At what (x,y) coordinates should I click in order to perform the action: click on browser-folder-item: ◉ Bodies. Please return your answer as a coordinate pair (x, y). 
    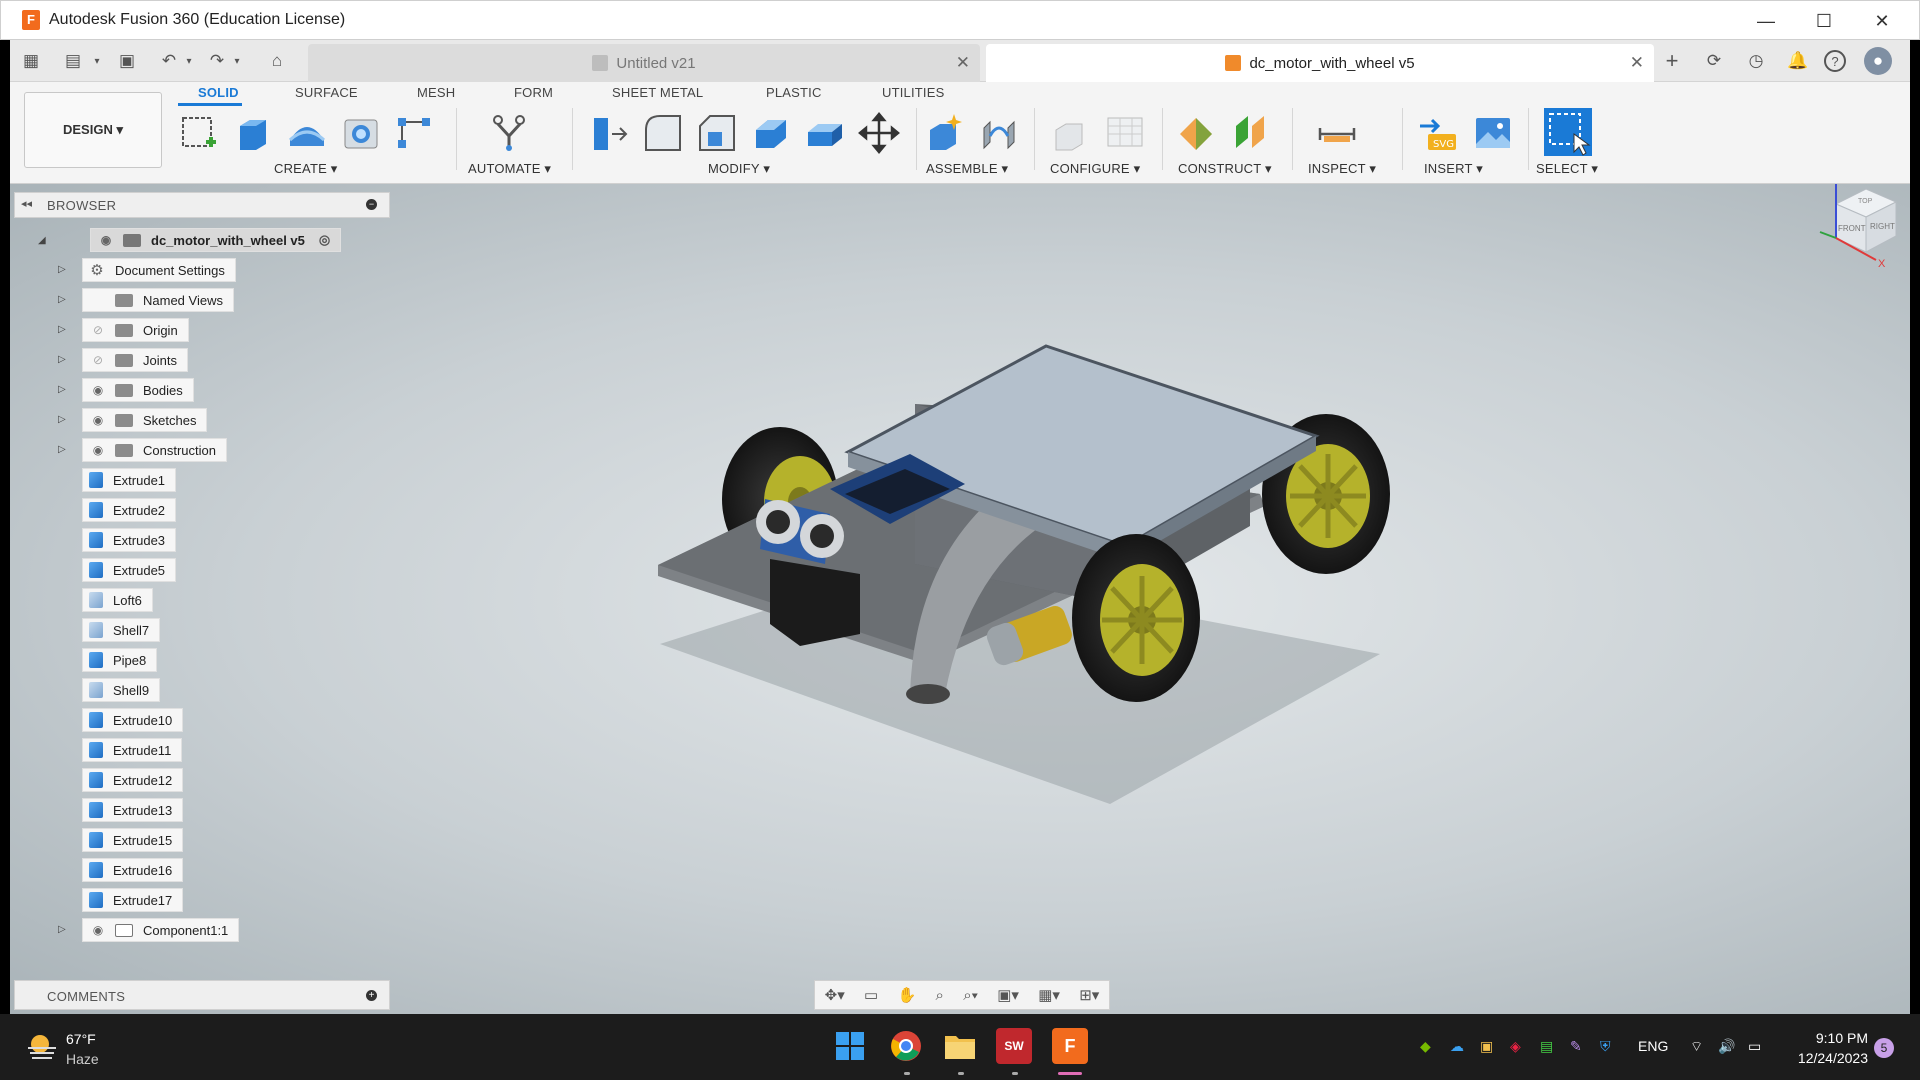
    Looking at the image, I should click on (138, 390).